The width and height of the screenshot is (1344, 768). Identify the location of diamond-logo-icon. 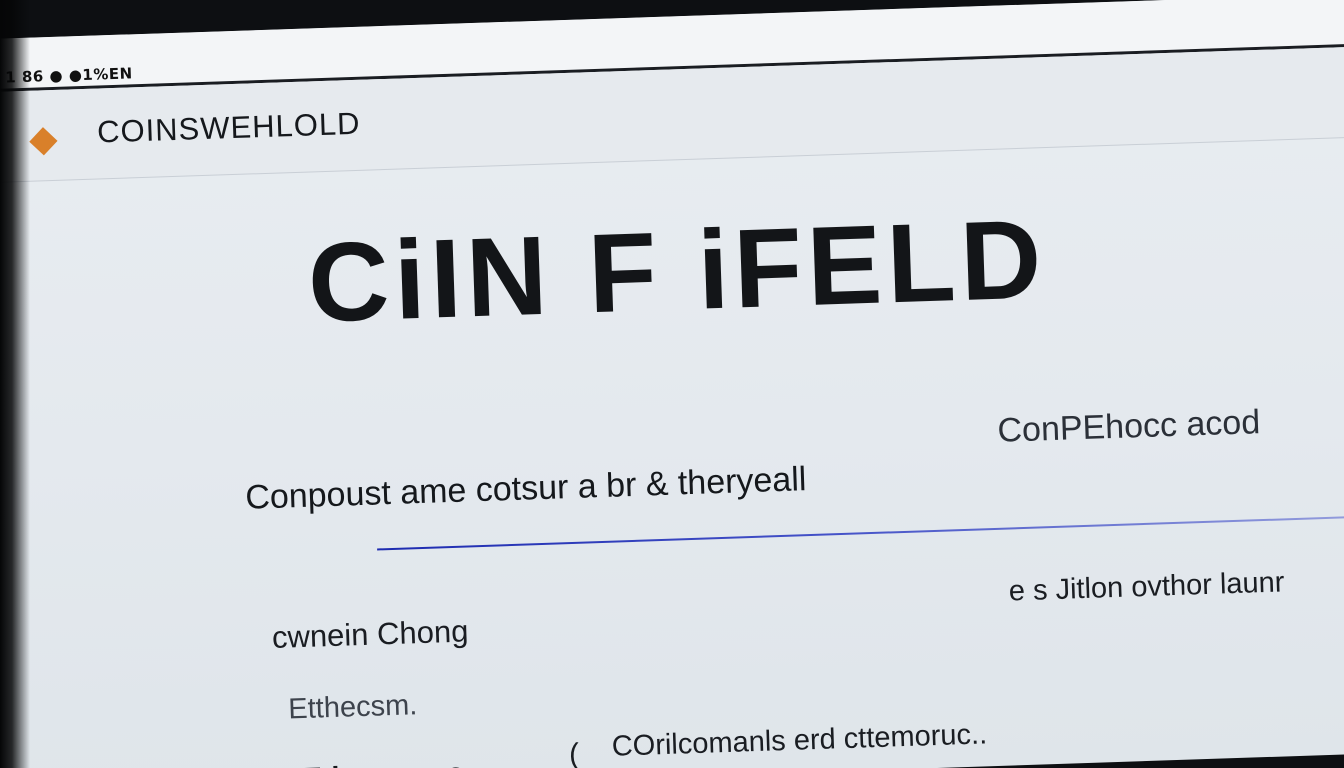
(43, 141).